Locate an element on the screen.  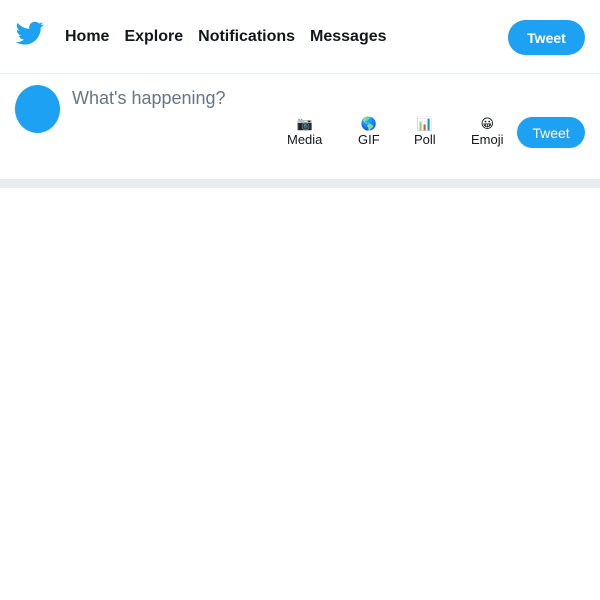
poll-tool-button: 📊 Poll is located at coordinates (425, 132).